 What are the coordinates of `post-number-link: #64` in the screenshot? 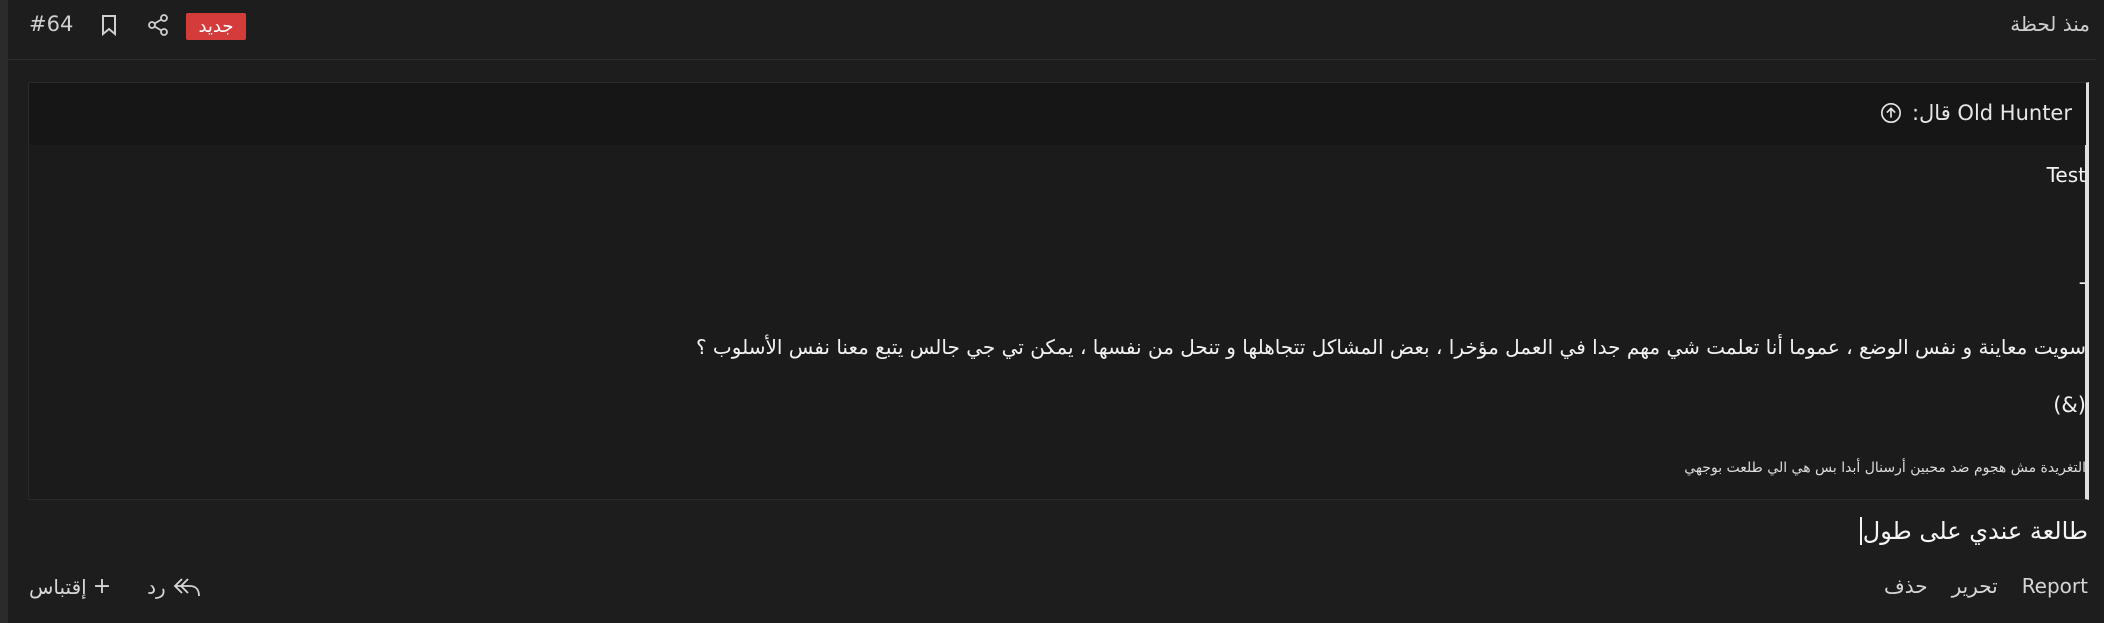 It's located at (51, 24).